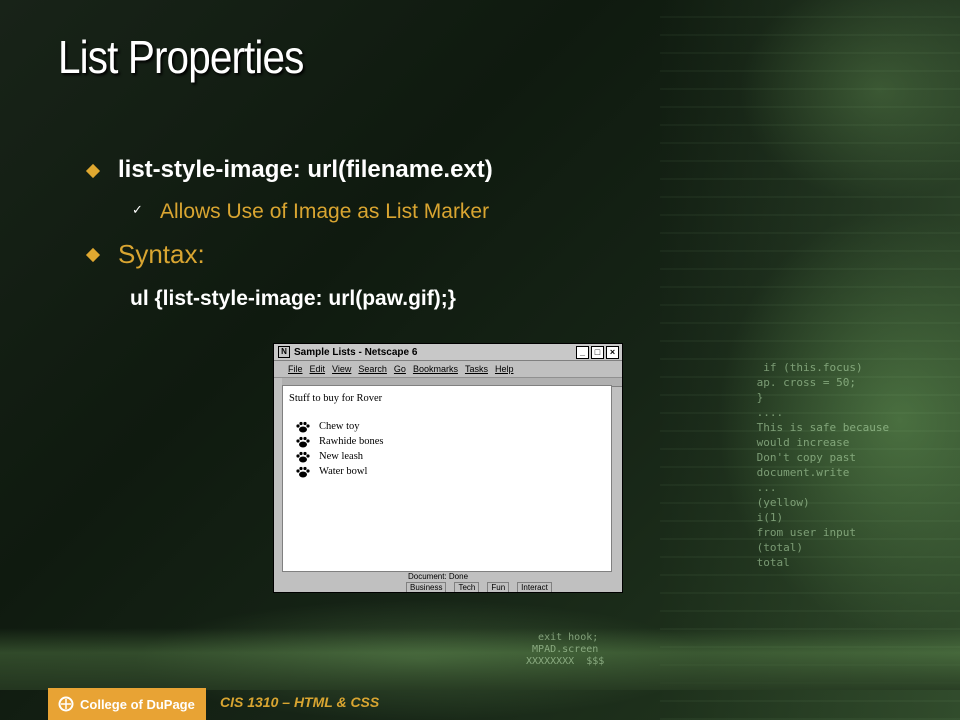  Describe the element at coordinates (467, 587) in the screenshot. I see `toolbar-tab: Tech` at that location.